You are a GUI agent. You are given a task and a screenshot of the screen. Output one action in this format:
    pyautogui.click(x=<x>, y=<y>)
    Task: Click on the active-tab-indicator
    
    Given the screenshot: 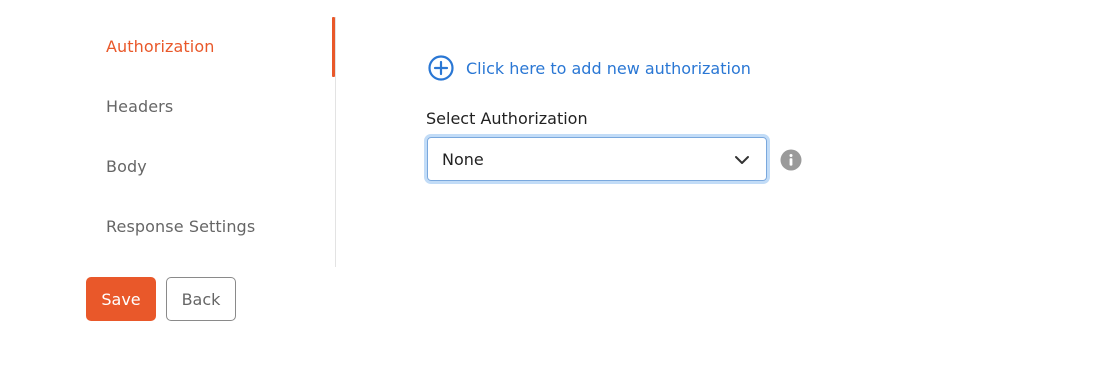 What is the action you would take?
    pyautogui.click(x=333, y=47)
    